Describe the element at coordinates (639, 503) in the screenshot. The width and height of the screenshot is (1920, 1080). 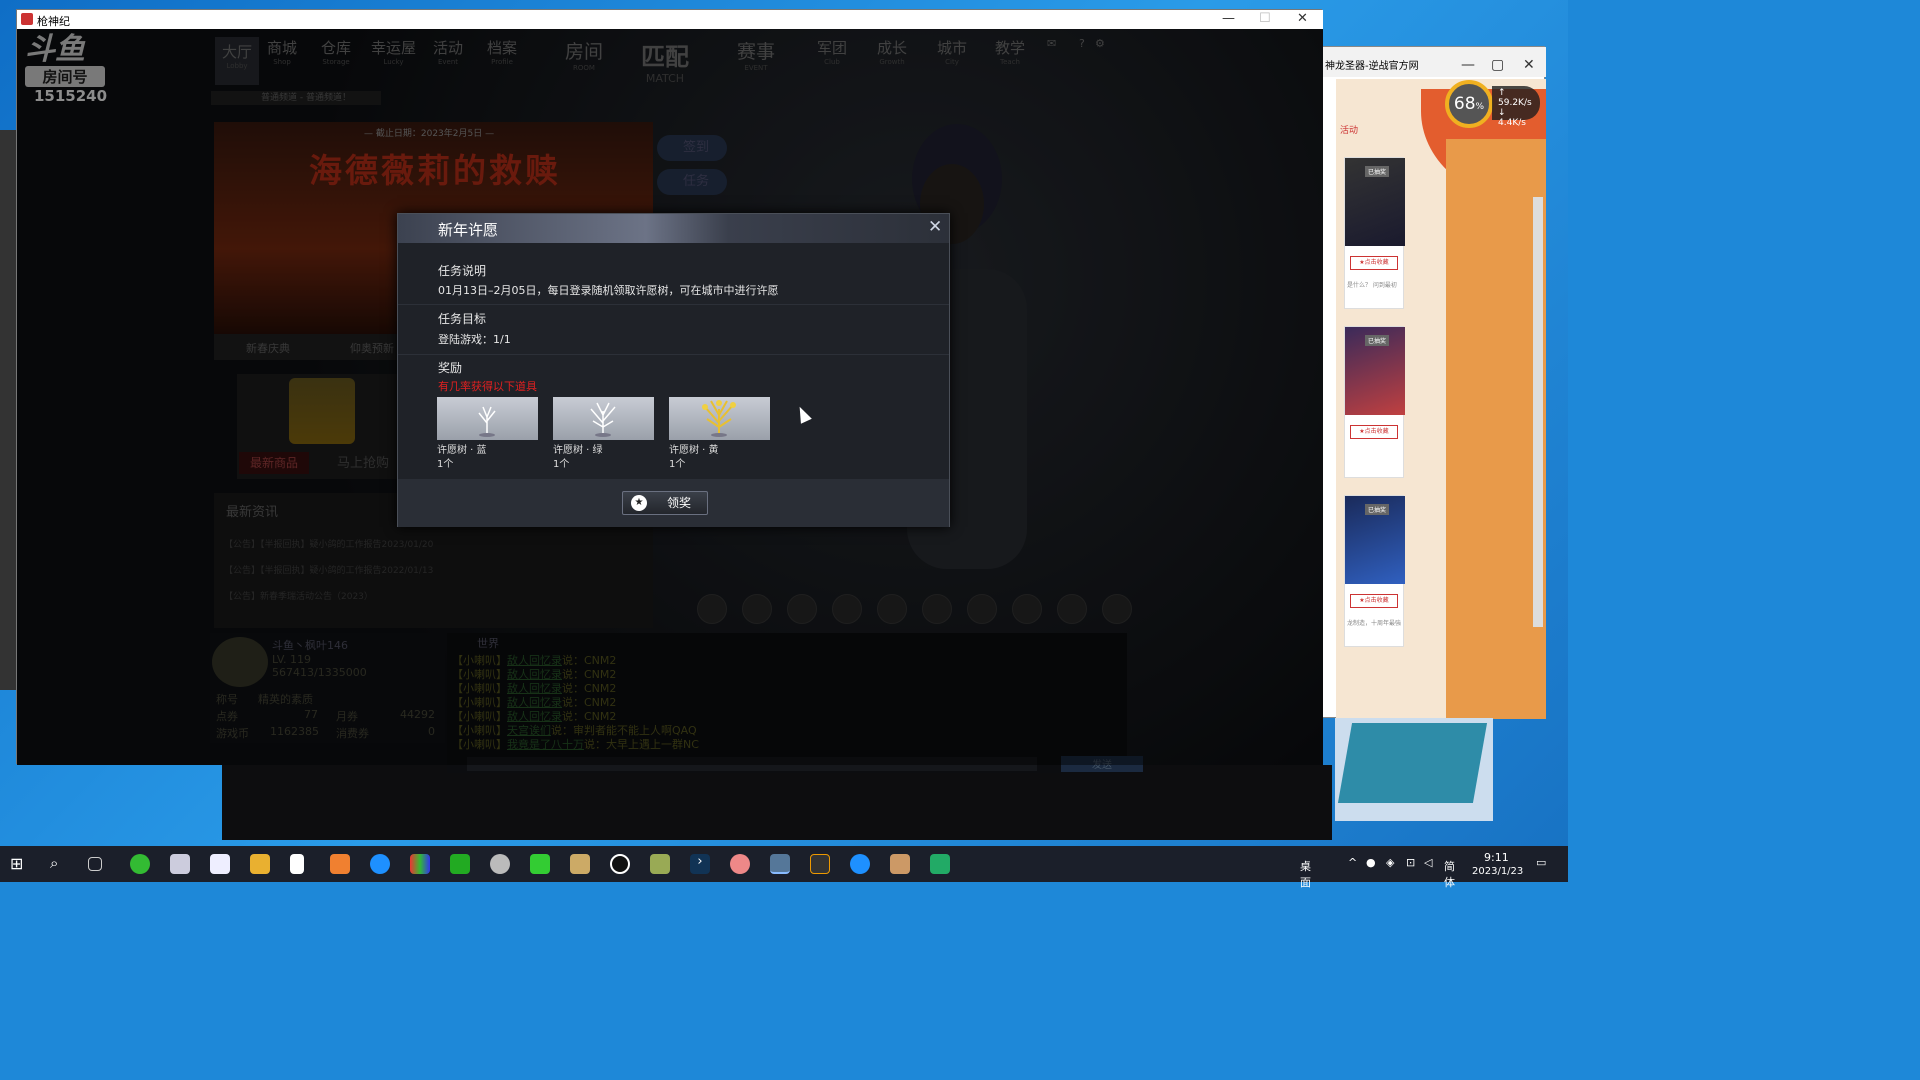
I see `star-icon: ★` at that location.